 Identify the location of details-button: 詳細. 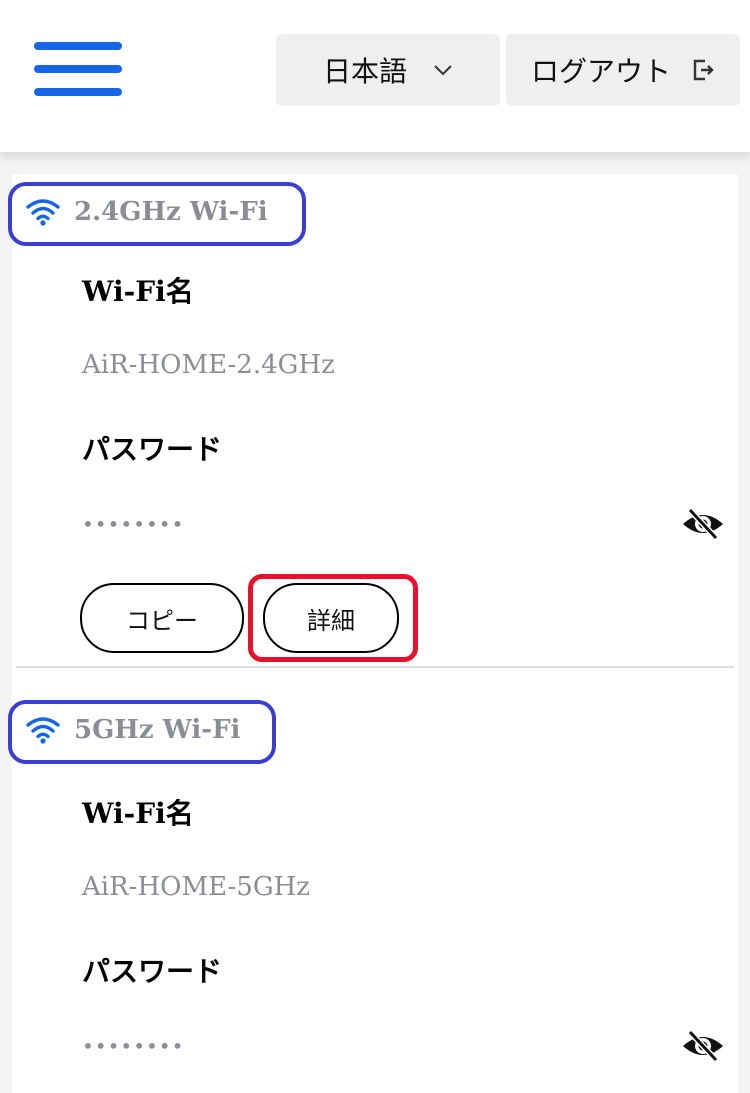
(331, 618).